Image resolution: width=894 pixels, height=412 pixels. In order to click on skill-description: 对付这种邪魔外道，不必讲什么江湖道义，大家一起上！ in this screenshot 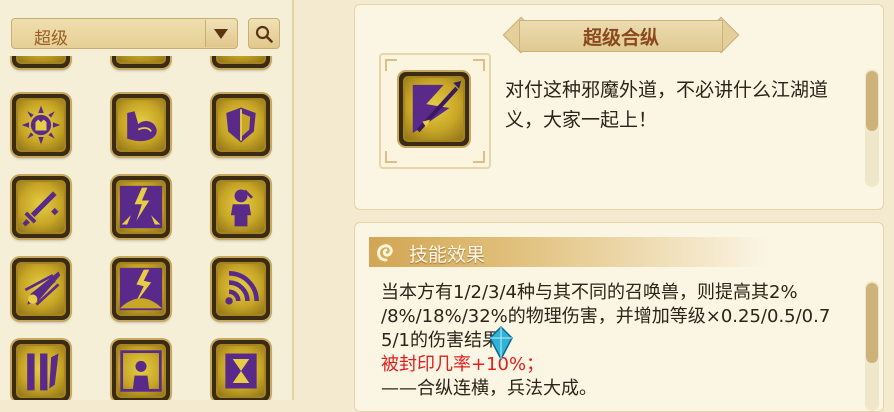, I will do `click(667, 105)`.